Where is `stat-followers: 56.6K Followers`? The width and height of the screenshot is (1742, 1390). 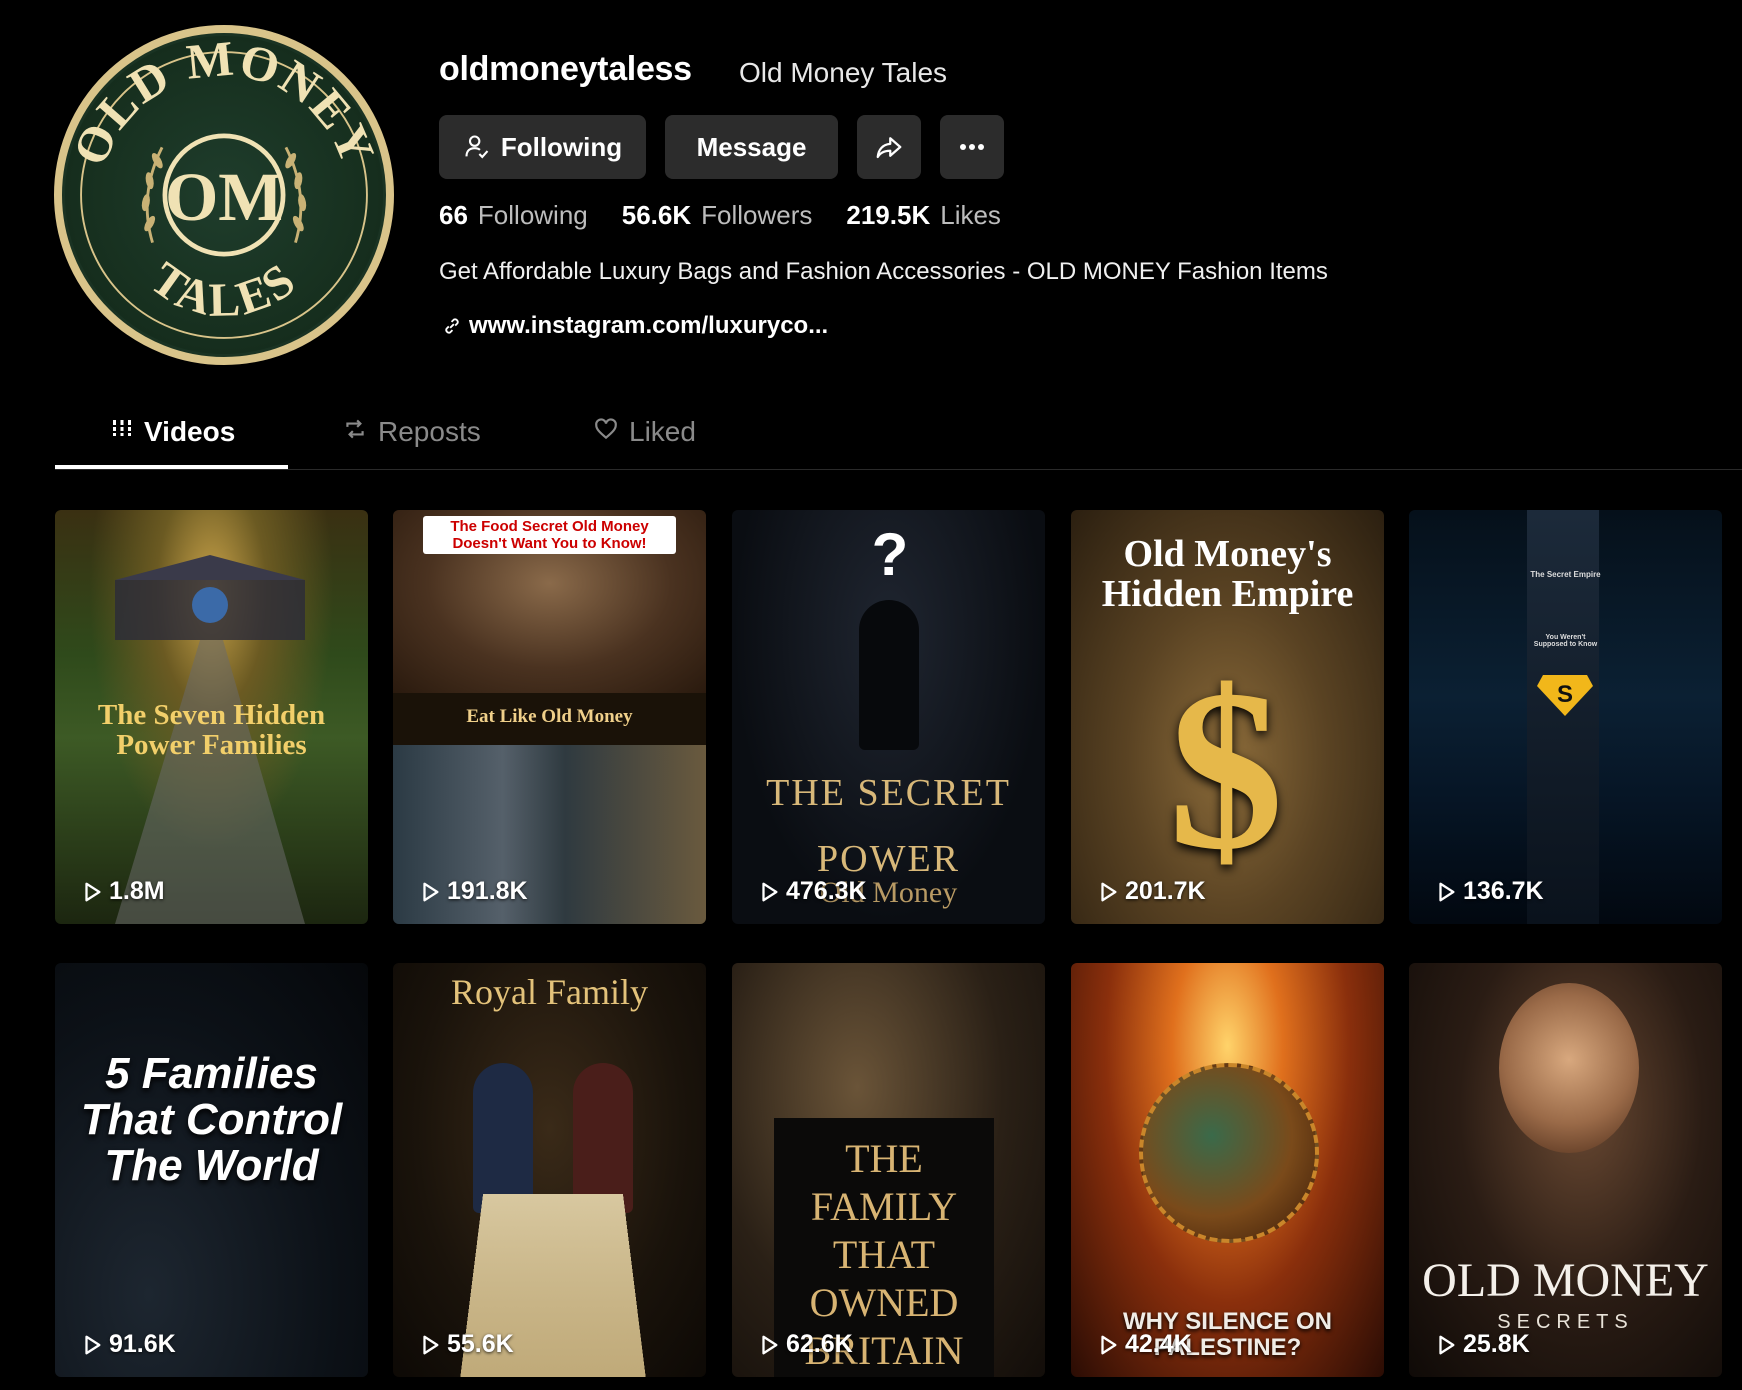 stat-followers: 56.6K Followers is located at coordinates (717, 215).